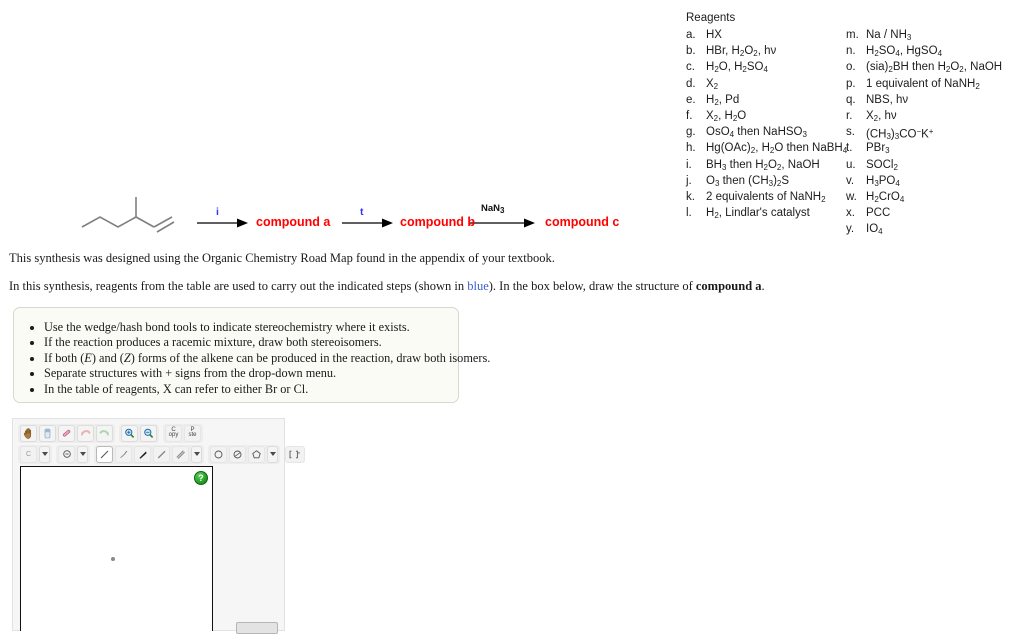 The height and width of the screenshot is (634, 1024). Describe the element at coordinates (691, 148) in the screenshot. I see `reagent-key: h.` at that location.